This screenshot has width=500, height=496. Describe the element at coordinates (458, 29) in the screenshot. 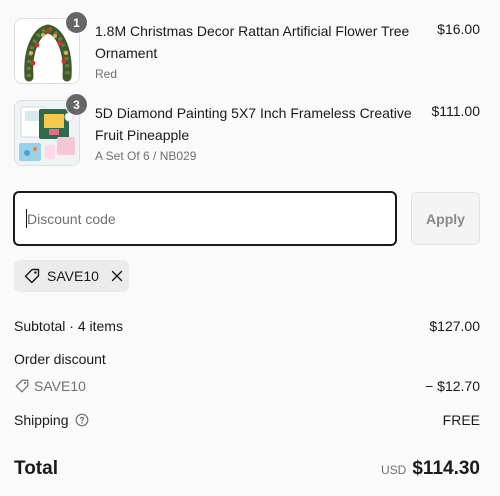

I see `product-price: $16.00` at that location.